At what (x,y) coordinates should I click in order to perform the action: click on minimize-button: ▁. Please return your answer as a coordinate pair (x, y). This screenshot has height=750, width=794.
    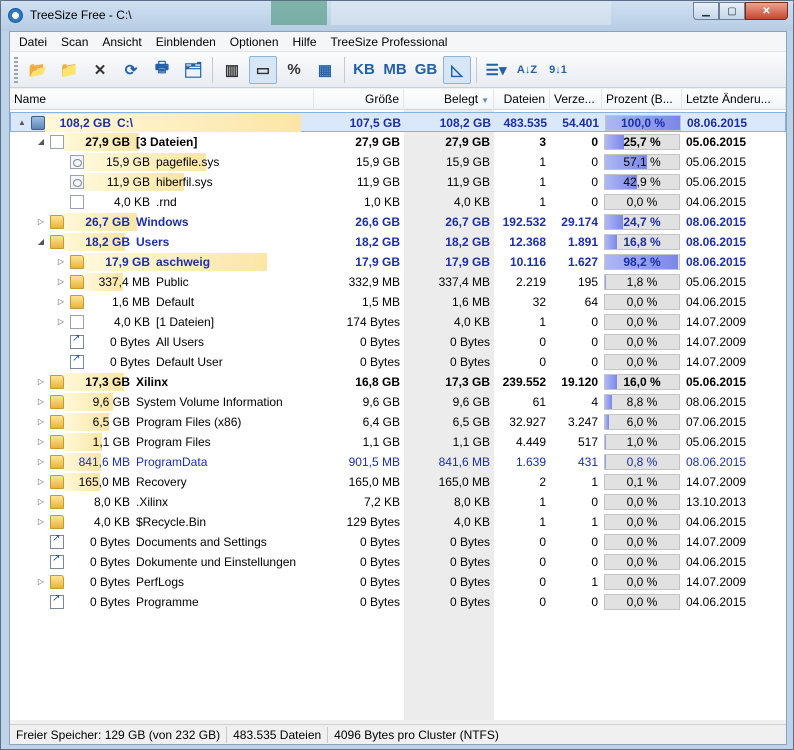
    Looking at the image, I should click on (706, 11).